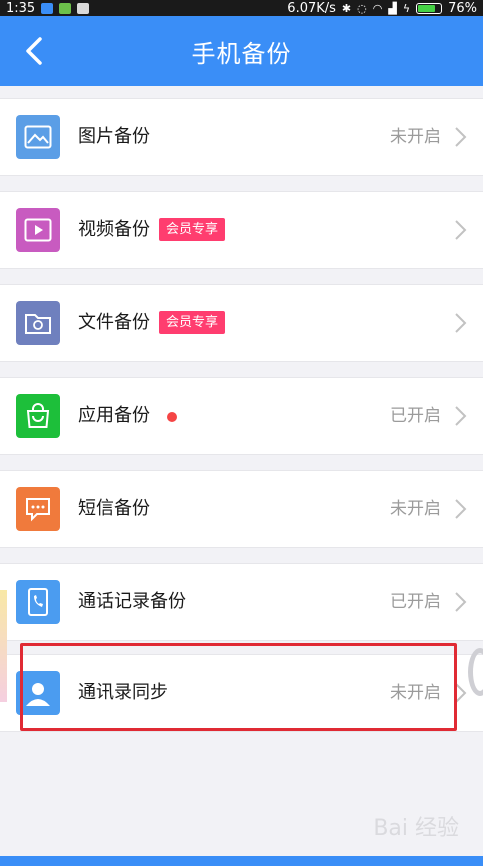 Image resolution: width=483 pixels, height=866 pixels. What do you see at coordinates (241, 509) in the screenshot?
I see `list-item-sms-backup: 短信备份 未开启` at bounding box center [241, 509].